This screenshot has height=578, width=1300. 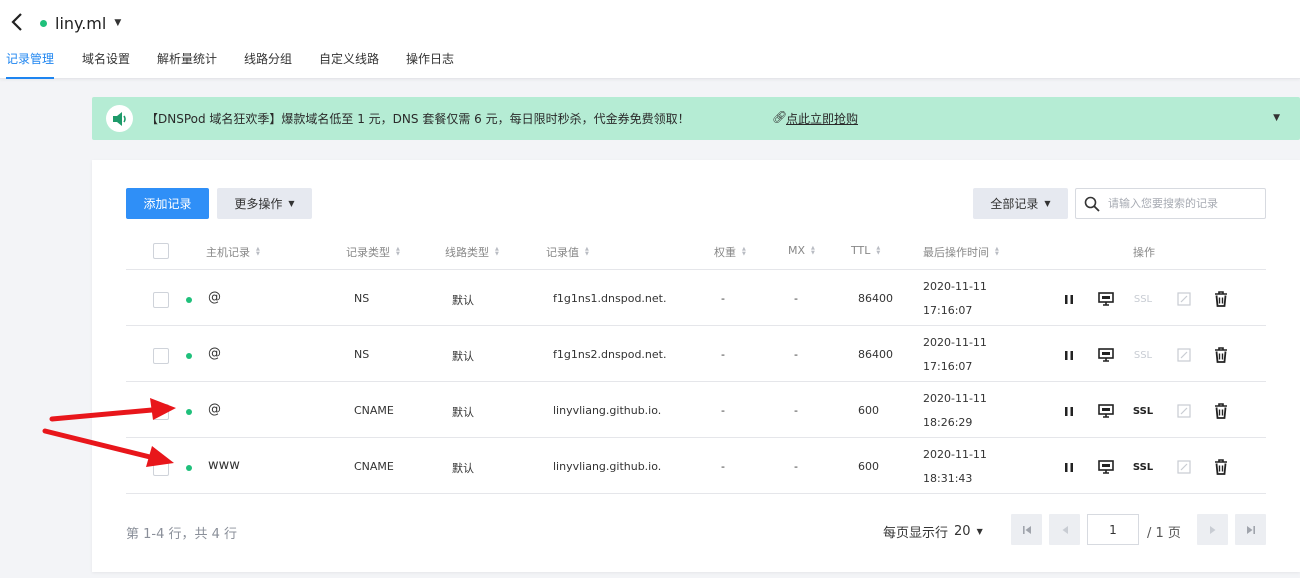 What do you see at coordinates (1113, 529) in the screenshot?
I see `page-number-input: 1` at bounding box center [1113, 529].